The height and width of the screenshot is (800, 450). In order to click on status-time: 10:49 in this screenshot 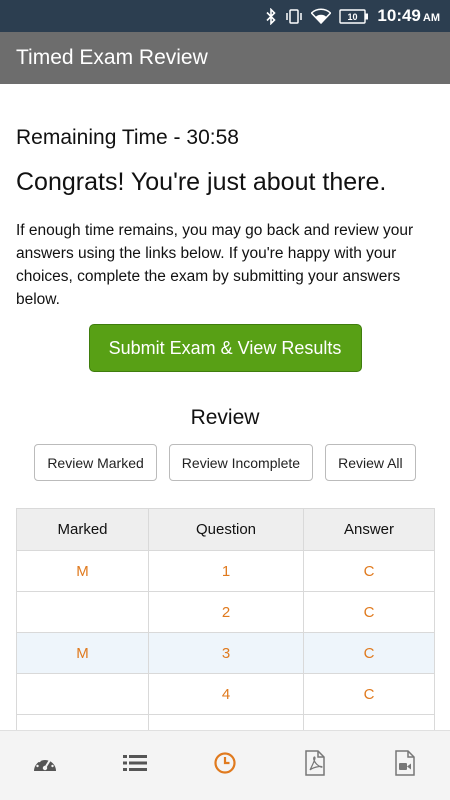, I will do `click(399, 15)`.